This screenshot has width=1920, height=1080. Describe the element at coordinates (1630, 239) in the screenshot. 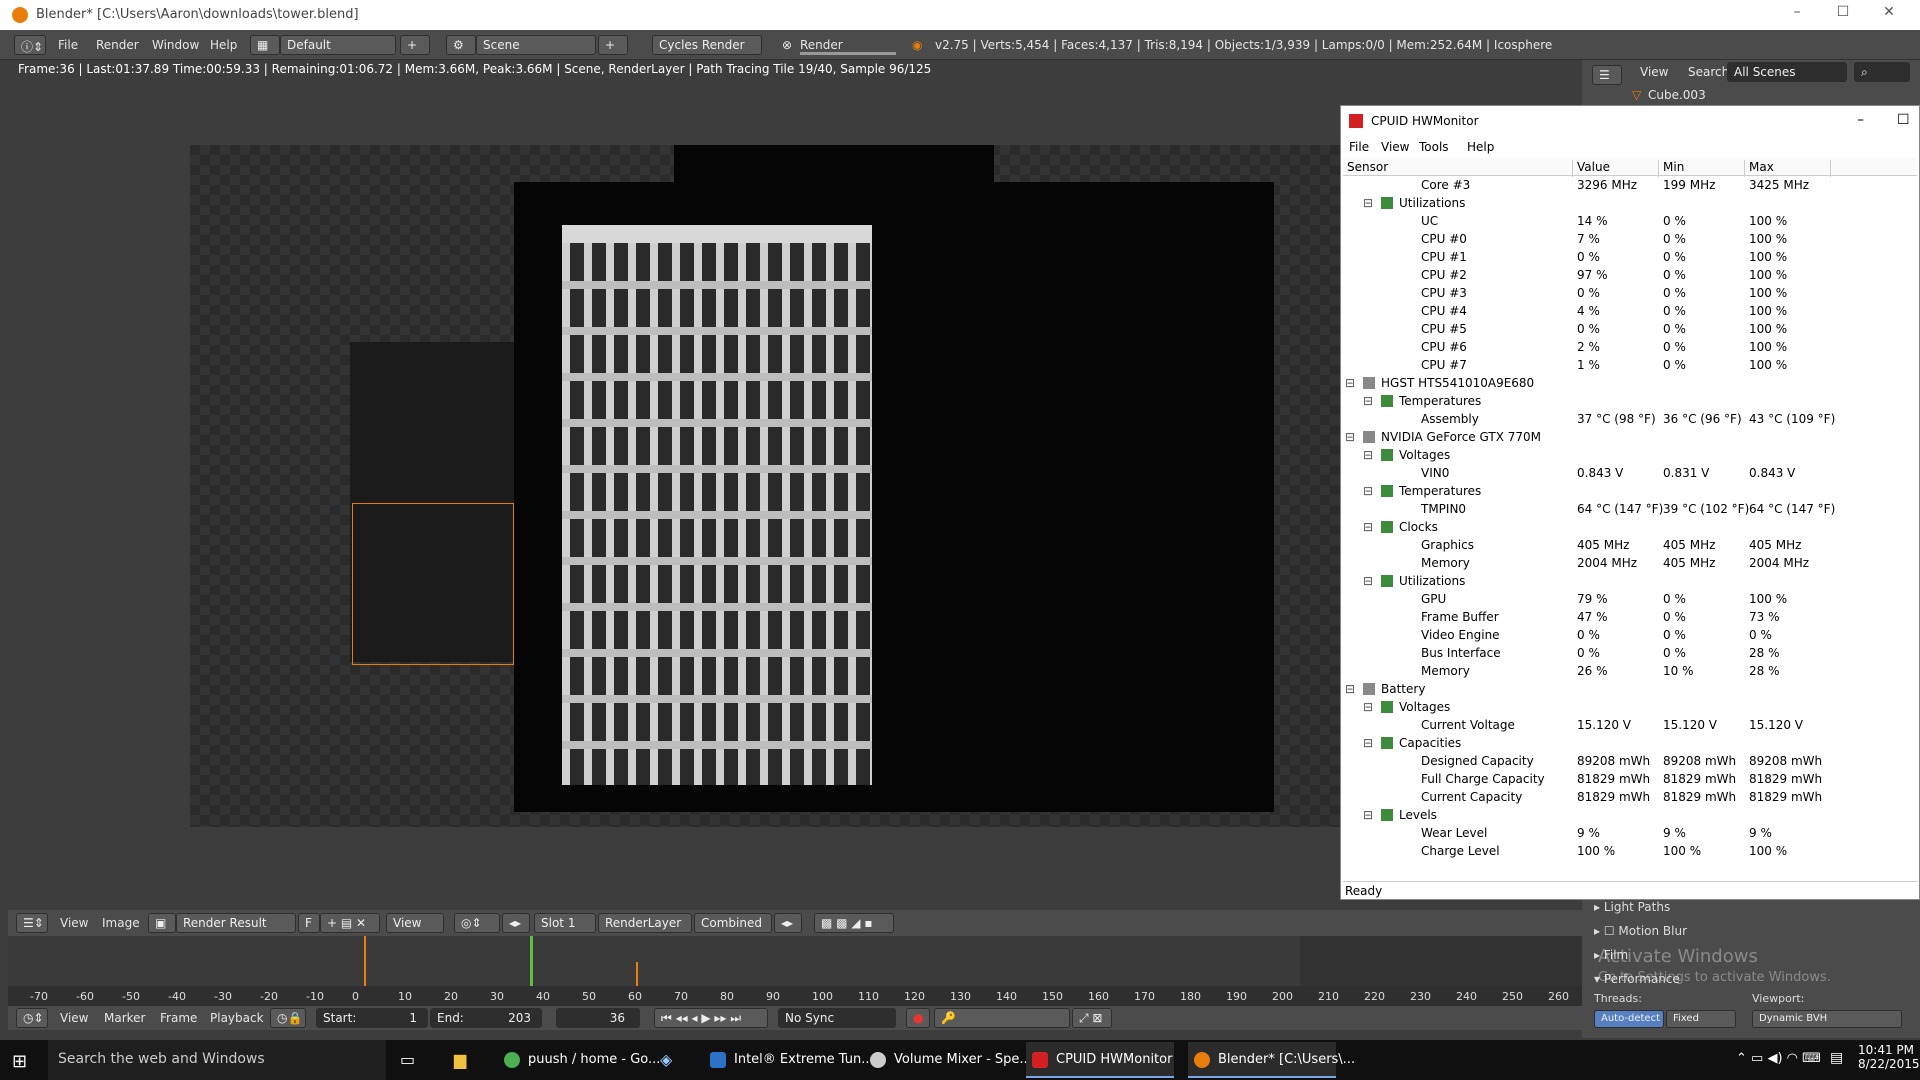

I see `sensor-row: CPU #0 7 % 0 % 100 %` at that location.